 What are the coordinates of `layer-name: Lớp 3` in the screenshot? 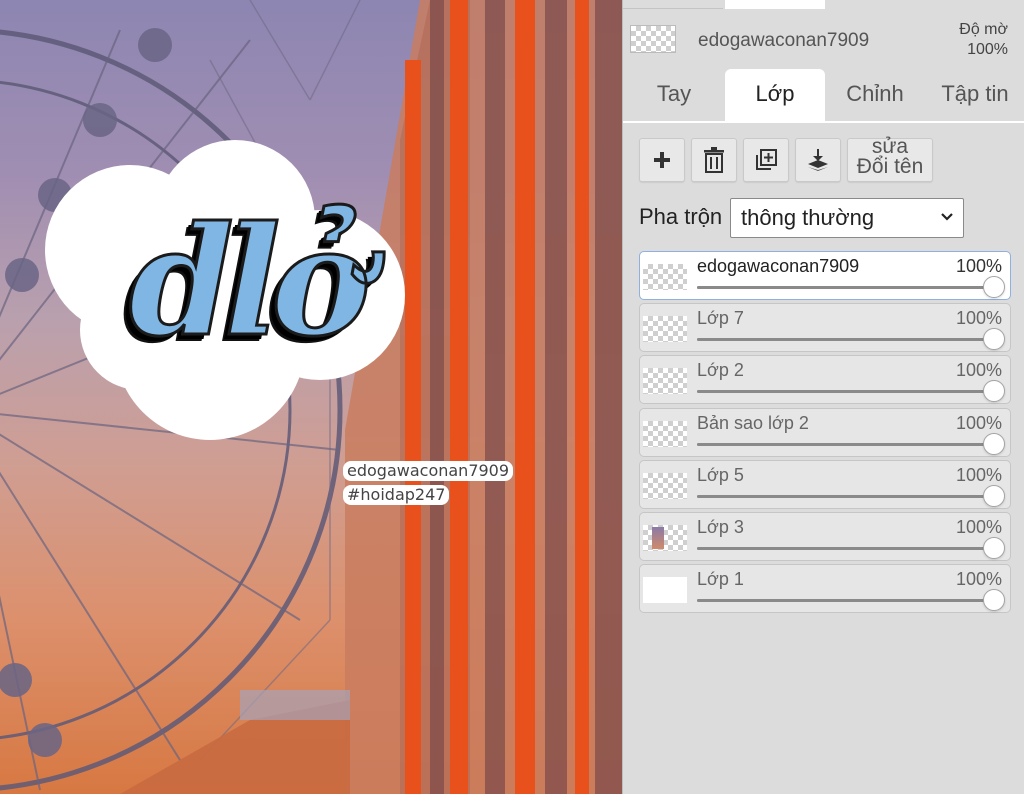 It's located at (720, 527).